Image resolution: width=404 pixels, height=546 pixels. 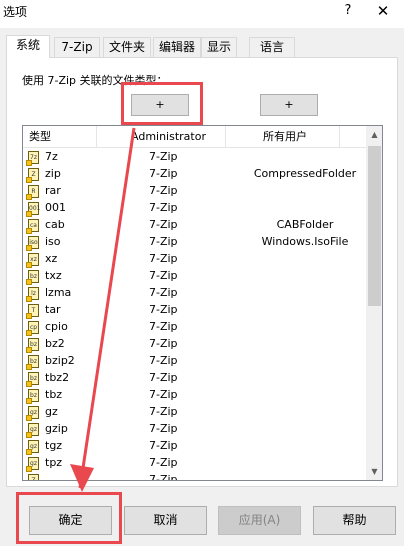 What do you see at coordinates (305, 241) in the screenshot?
I see `all-users-association: Windows.IsoFile` at bounding box center [305, 241].